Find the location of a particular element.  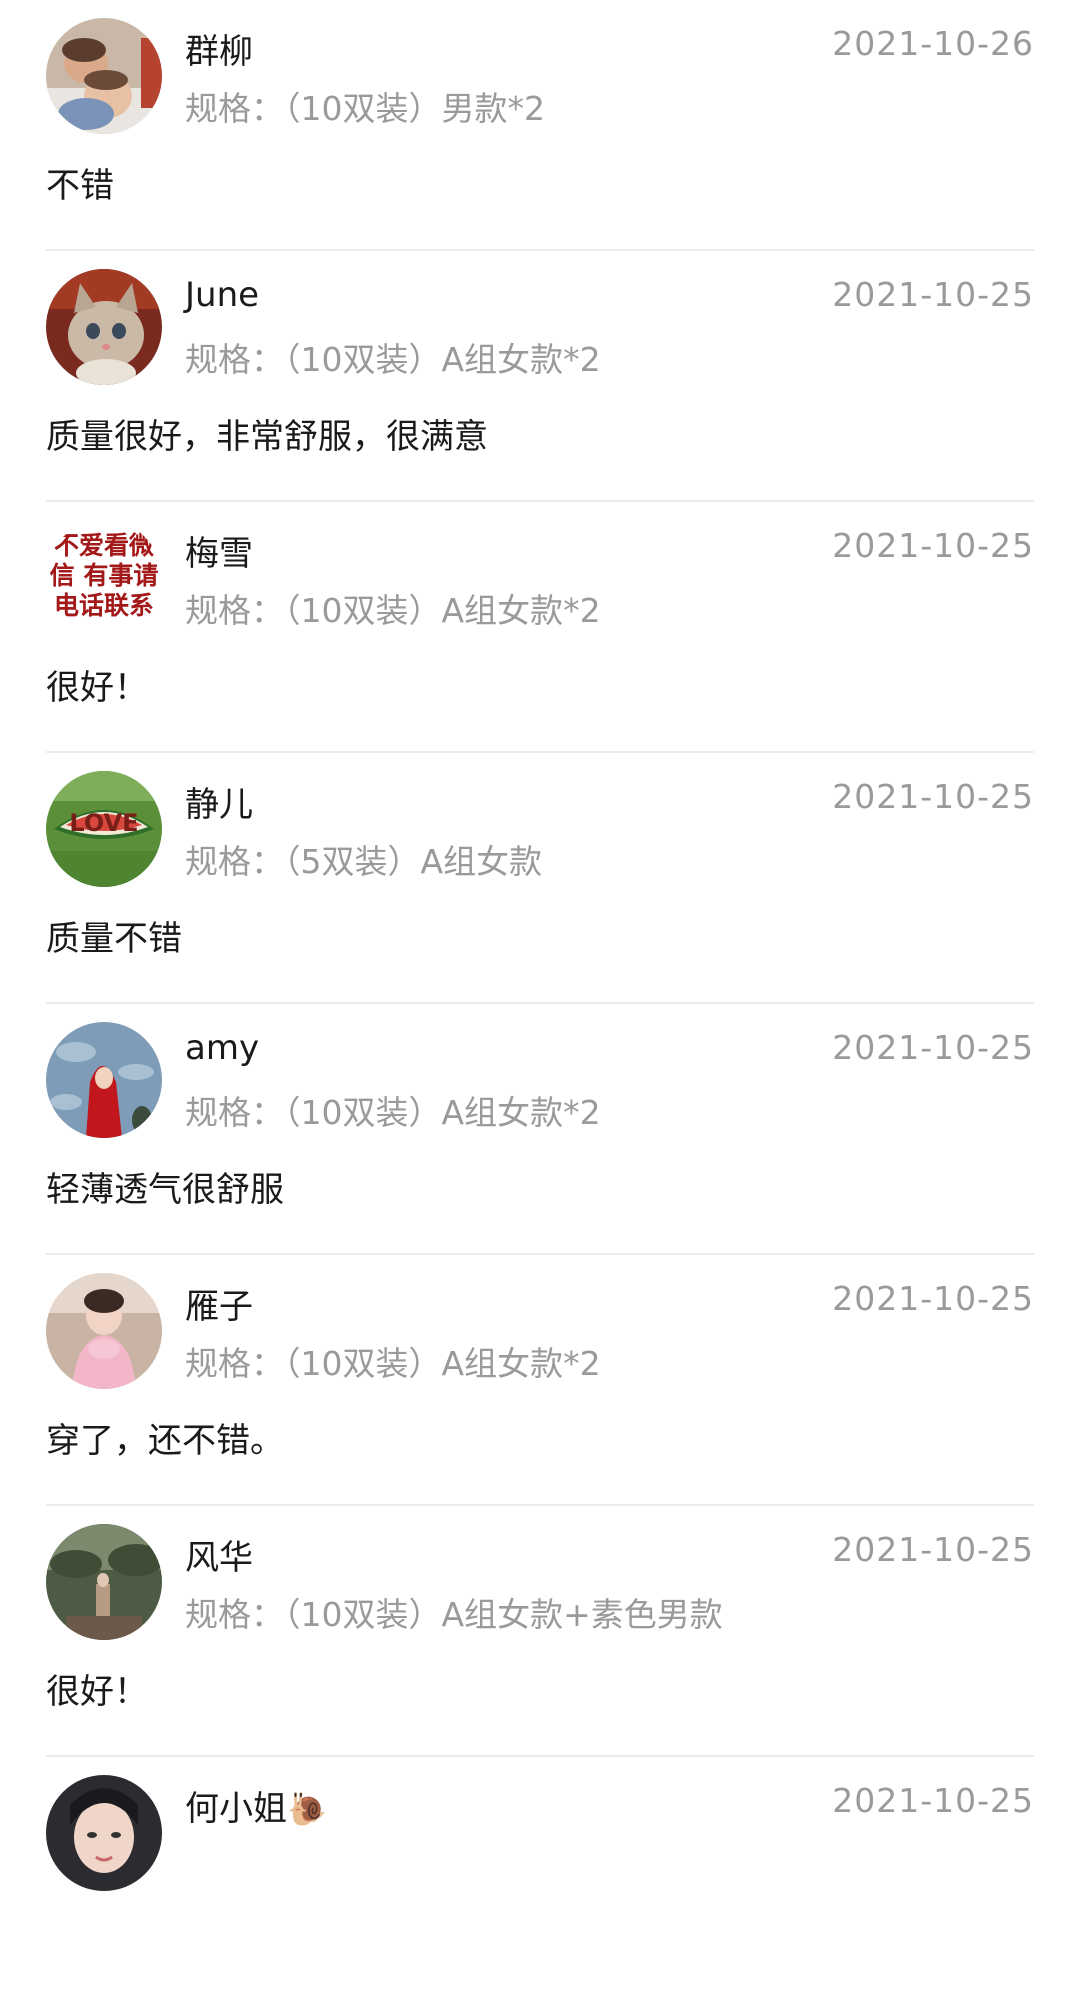

review-comment: 质量很好，非常舒服，很满意 is located at coordinates (267, 437).